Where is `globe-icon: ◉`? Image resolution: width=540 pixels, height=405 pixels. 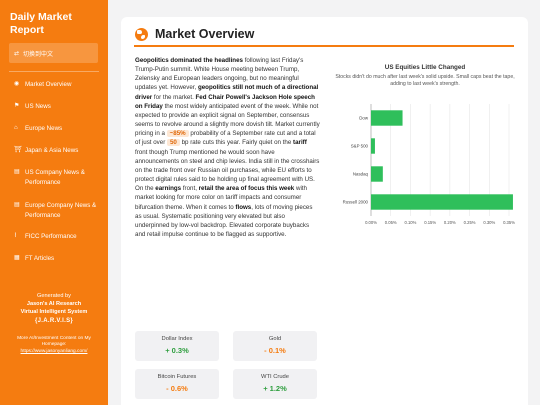 globe-icon: ◉ is located at coordinates (17, 84).